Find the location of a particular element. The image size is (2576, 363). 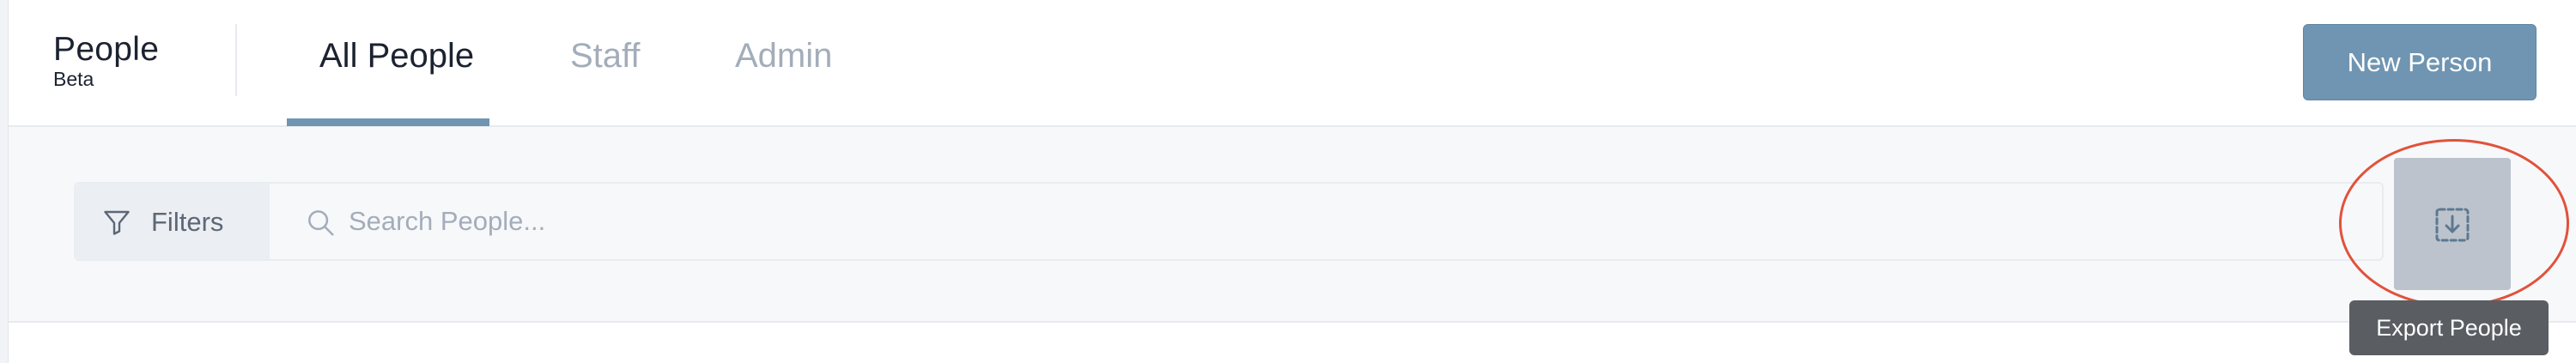

active-tab-indicator is located at coordinates (388, 122).